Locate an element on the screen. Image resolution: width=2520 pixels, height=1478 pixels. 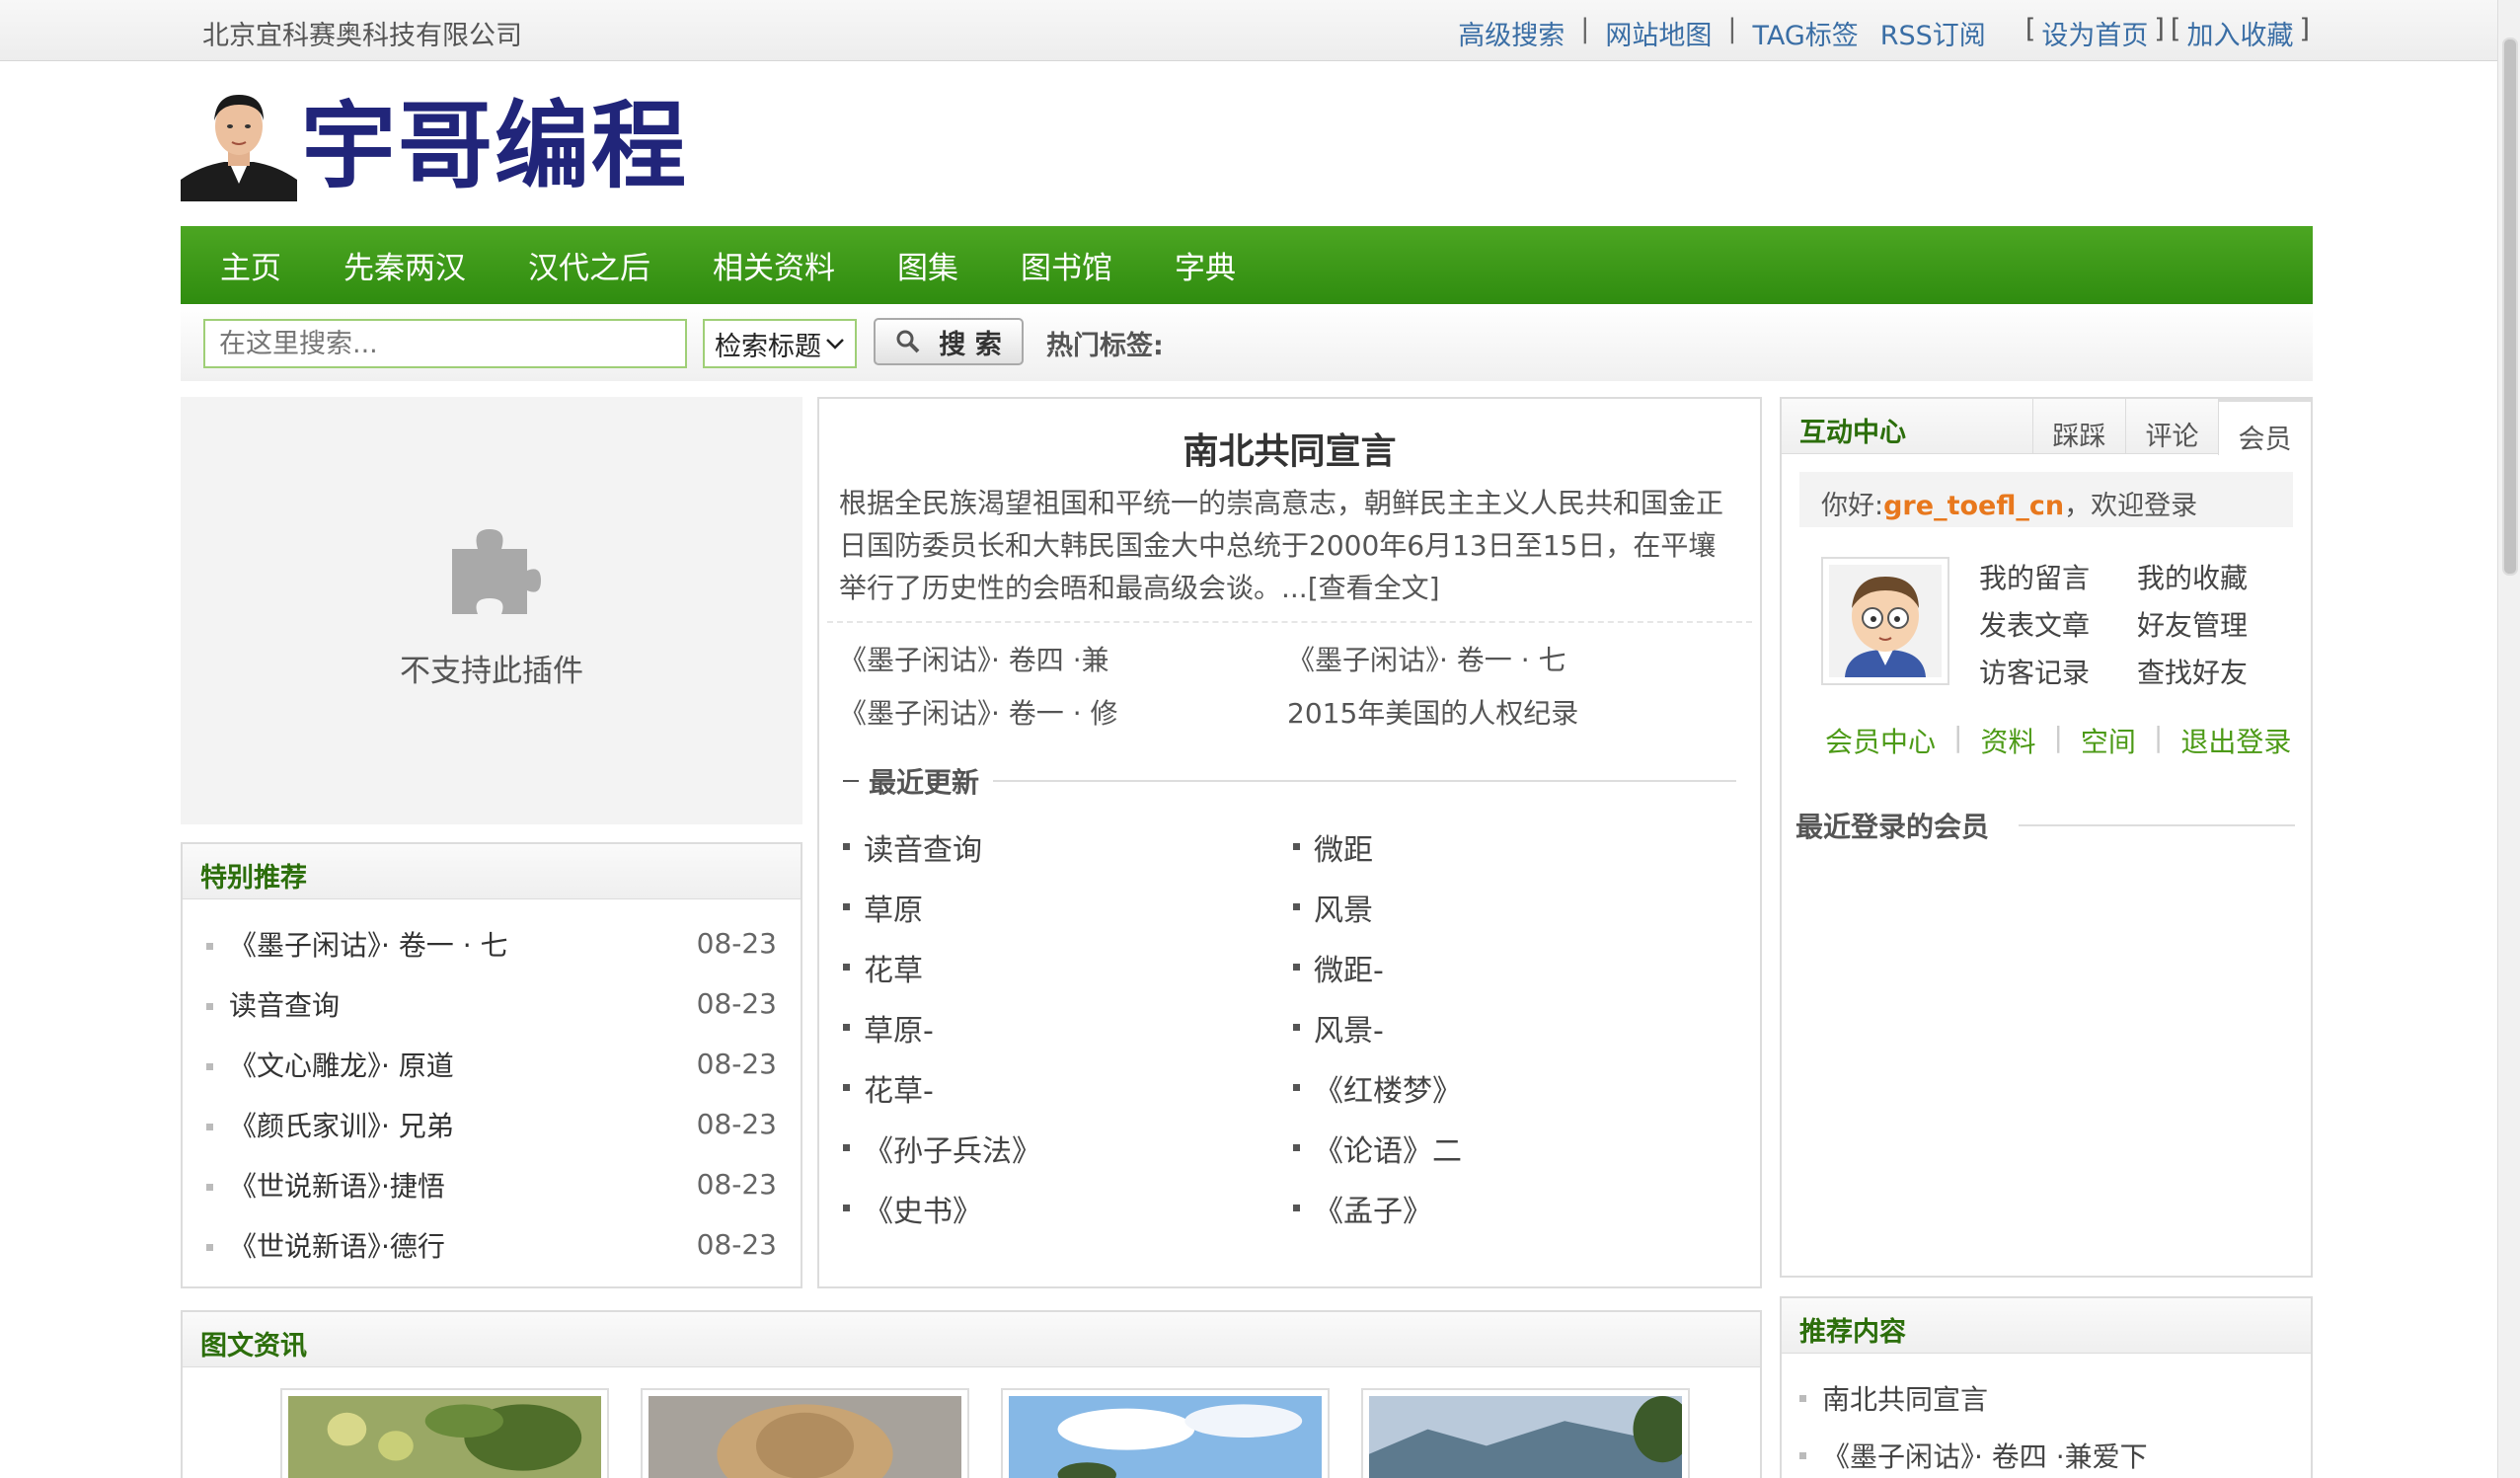
panel-title: 图文资讯 is located at coordinates (971, 1339).